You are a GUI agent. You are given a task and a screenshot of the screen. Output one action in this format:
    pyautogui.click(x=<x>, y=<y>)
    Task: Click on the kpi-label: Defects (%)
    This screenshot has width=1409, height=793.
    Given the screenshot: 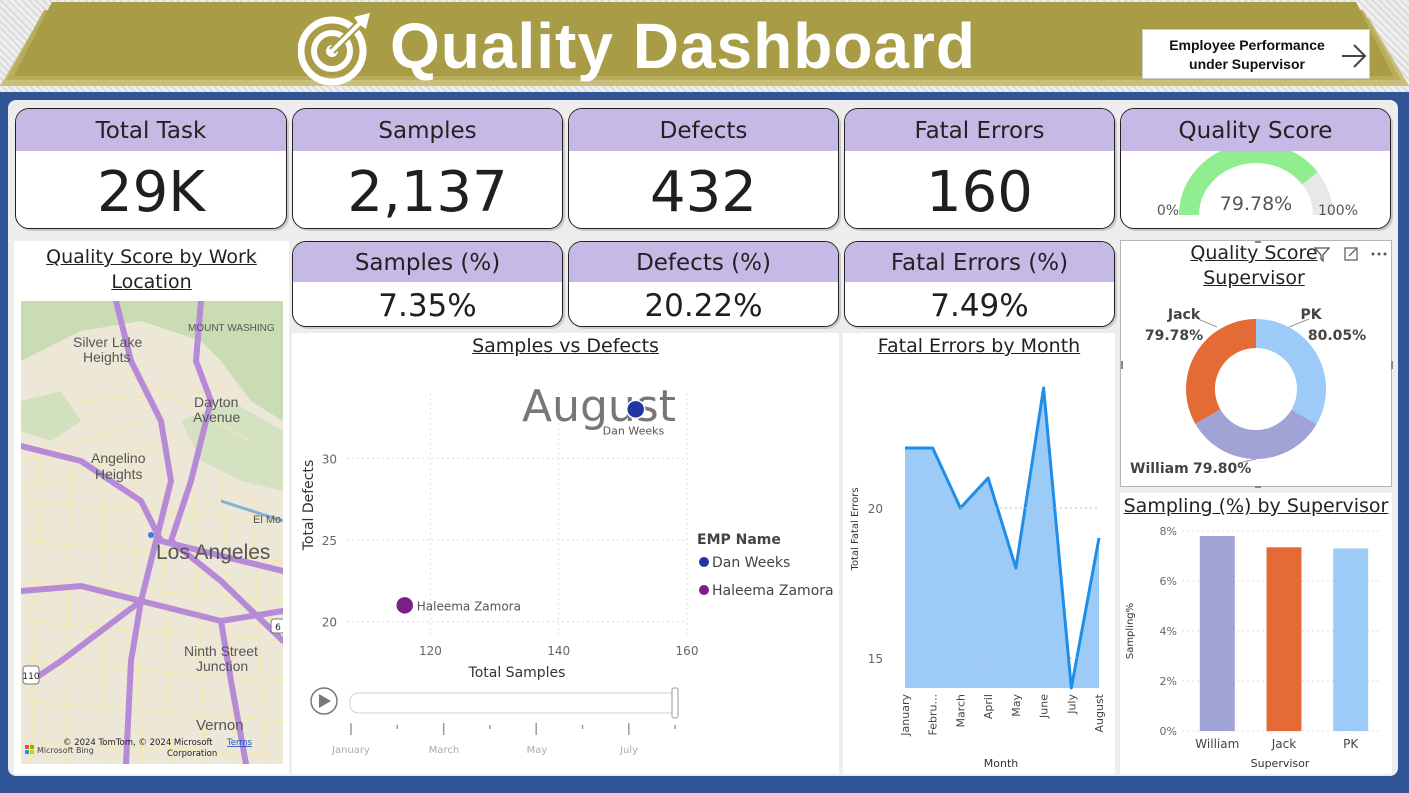 What is the action you would take?
    pyautogui.click(x=703, y=262)
    